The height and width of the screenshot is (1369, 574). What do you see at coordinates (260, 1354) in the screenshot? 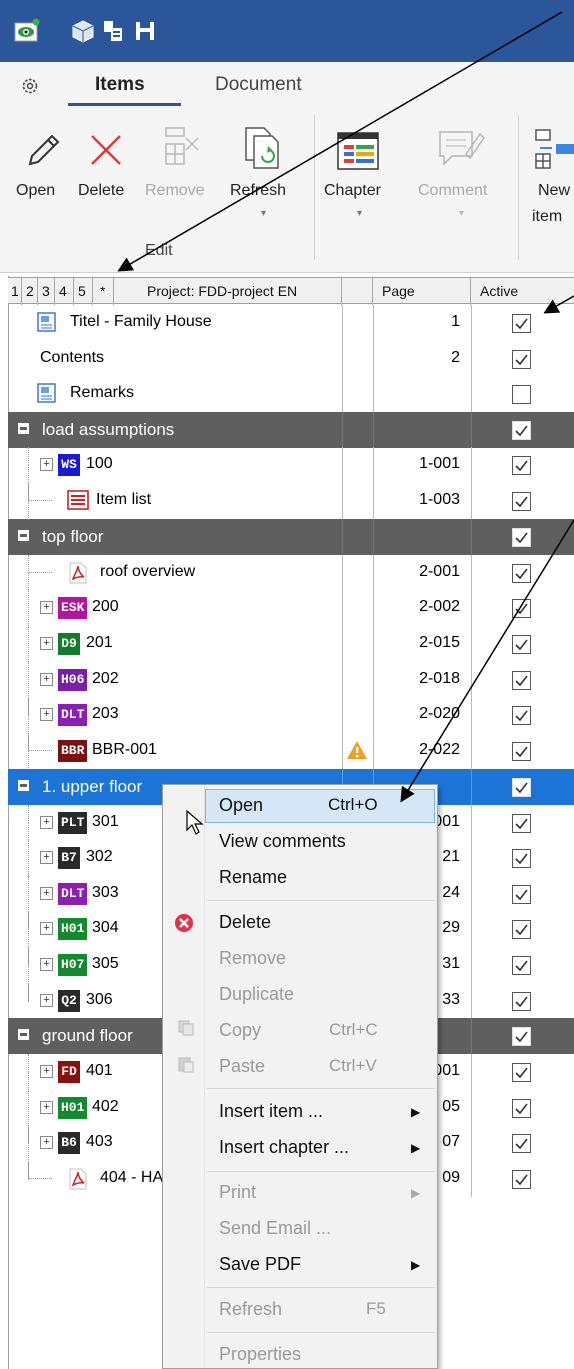
I see `menu-item-properties: Properties` at bounding box center [260, 1354].